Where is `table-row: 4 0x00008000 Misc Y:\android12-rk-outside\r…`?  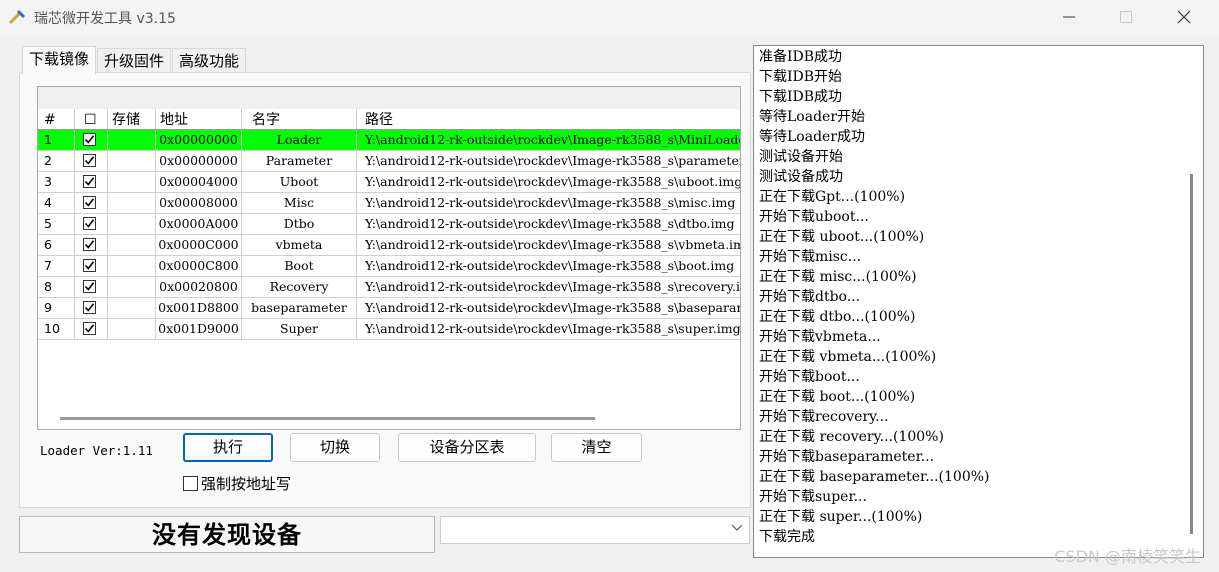 table-row: 4 0x00008000 Misc Y:\android12-rk-outside\r… is located at coordinates (389, 203).